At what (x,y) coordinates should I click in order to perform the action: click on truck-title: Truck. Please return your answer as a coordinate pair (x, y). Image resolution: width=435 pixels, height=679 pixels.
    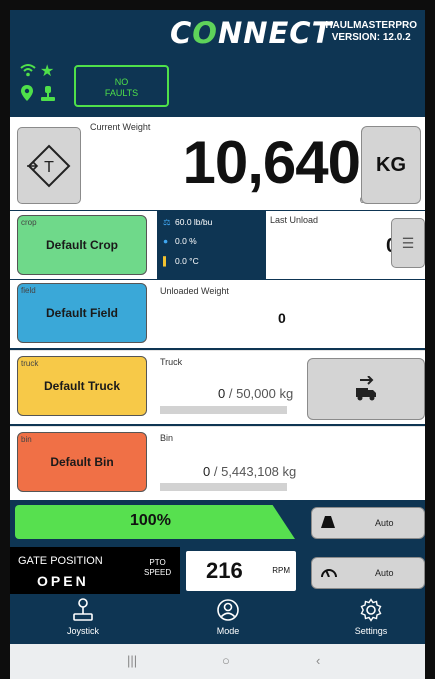
    Looking at the image, I should click on (171, 362).